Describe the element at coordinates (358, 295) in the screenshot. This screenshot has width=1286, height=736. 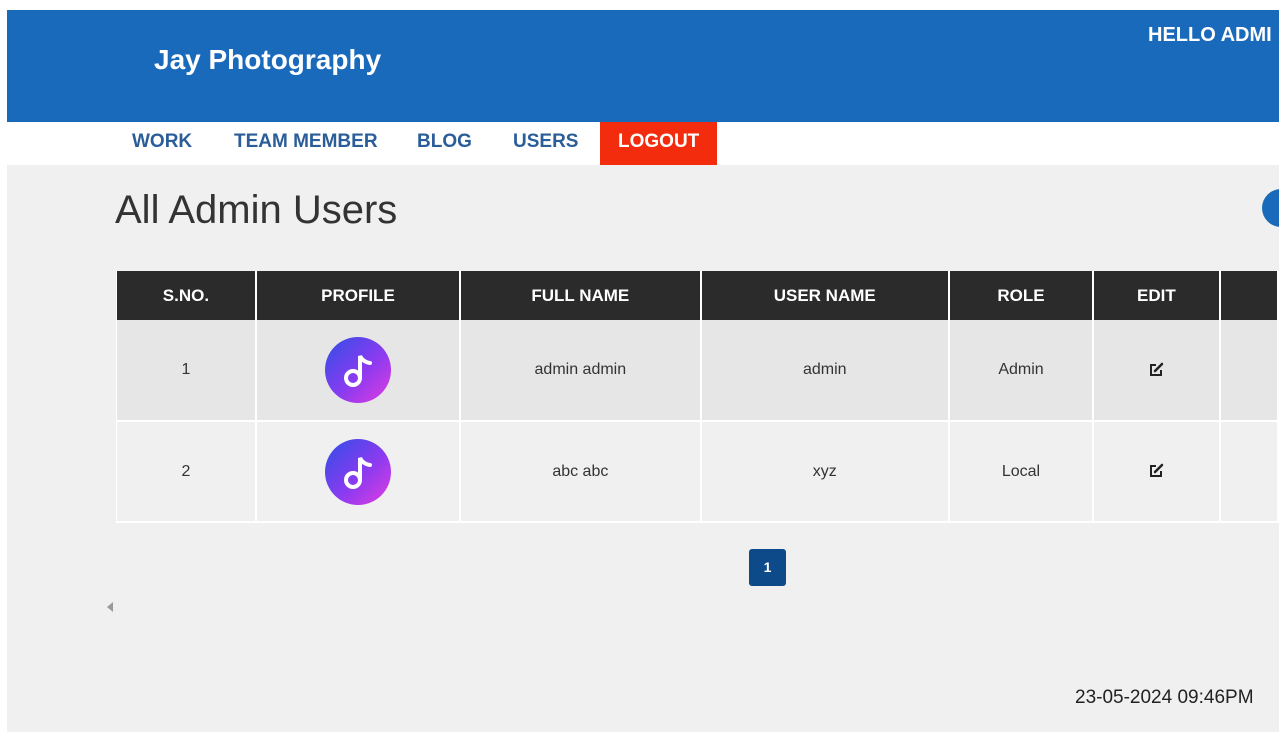
I see `column-header-profile: PROFILE` at that location.